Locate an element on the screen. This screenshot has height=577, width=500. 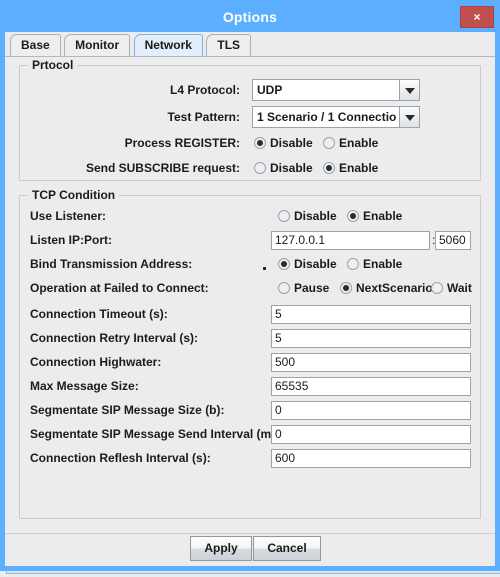
connection-retry-interval-input: 5 is located at coordinates (371, 338).